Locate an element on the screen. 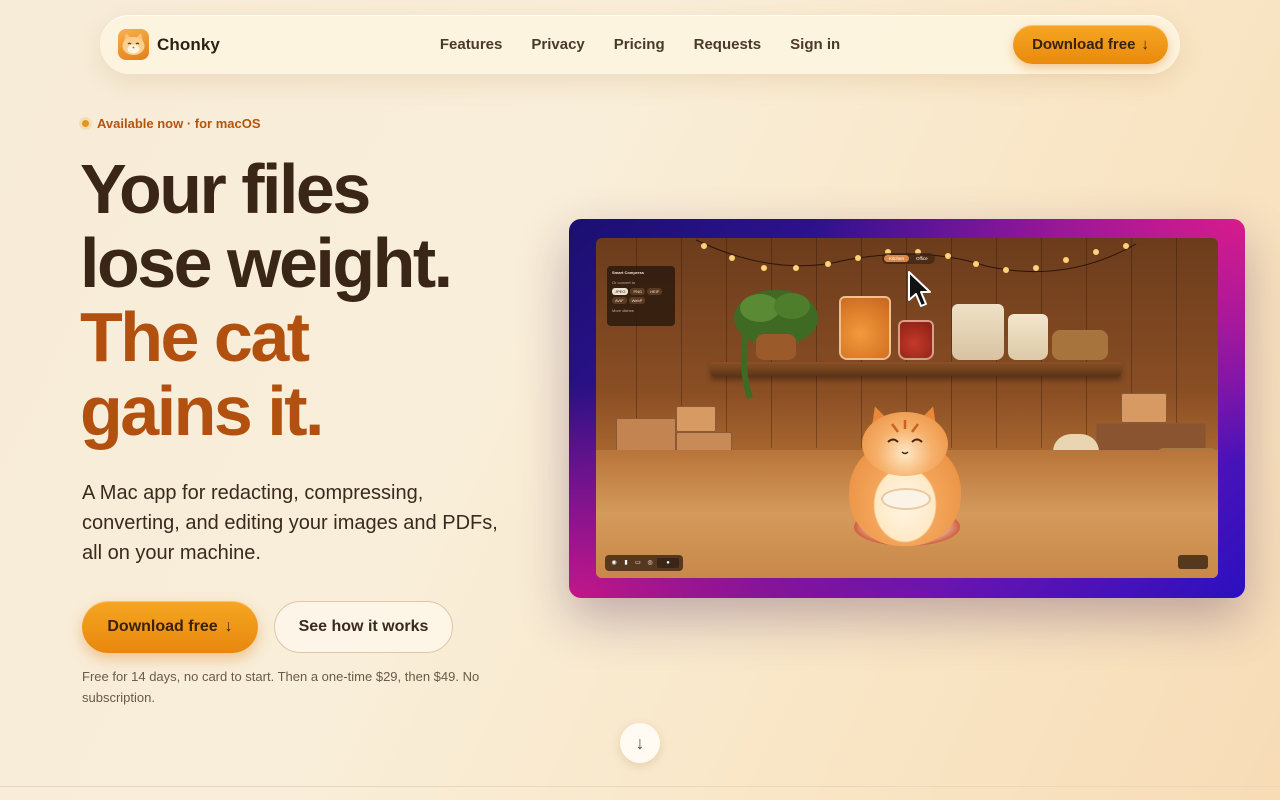  headline-line-2: lose weight. is located at coordinates (266, 263).